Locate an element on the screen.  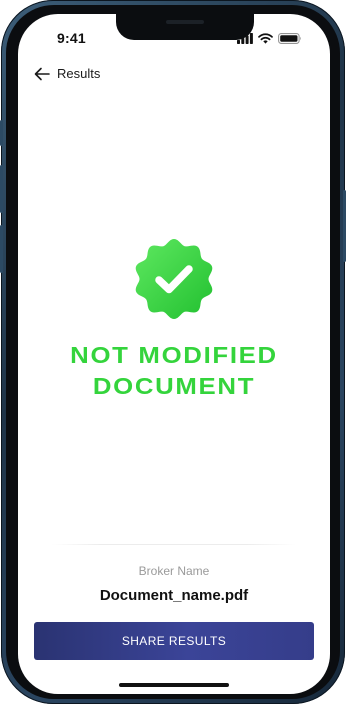
result-title: NOT MODIFIED DOCUMENT is located at coordinates (174, 371).